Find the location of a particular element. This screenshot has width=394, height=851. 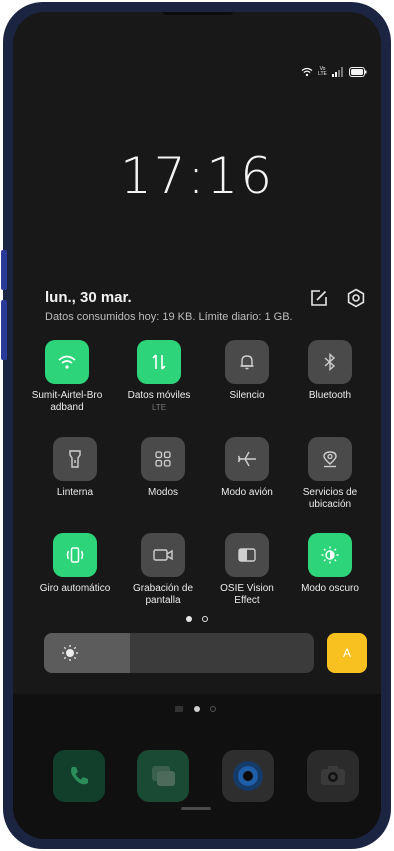

tile-mobile-data-button is located at coordinates (159, 362).